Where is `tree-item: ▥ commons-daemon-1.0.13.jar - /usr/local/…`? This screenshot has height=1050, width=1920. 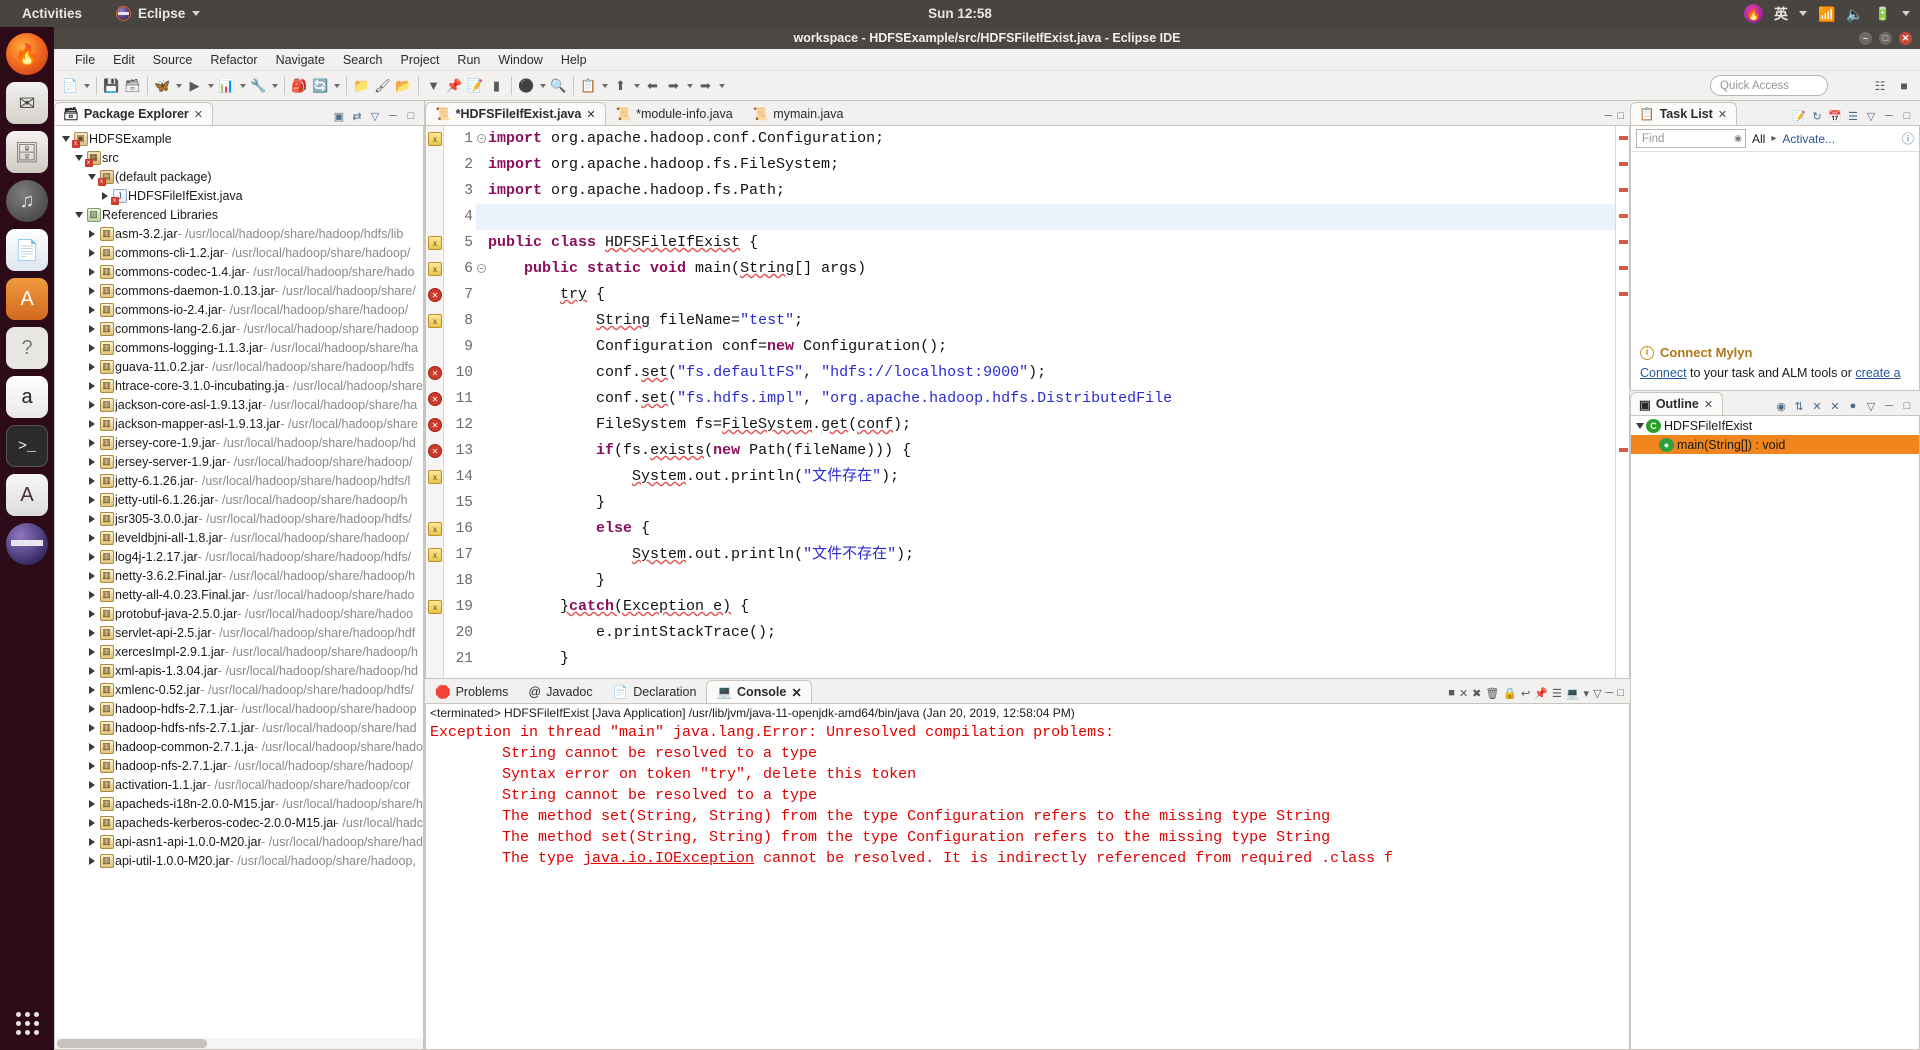
tree-item: ▥ commons-daemon-1.0.13.jar - /usr/local/… is located at coordinates (239, 290).